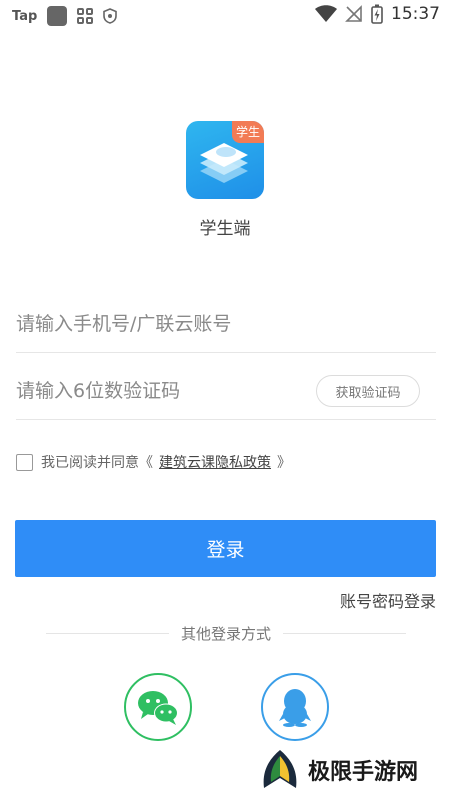  Describe the element at coordinates (368, 391) in the screenshot. I see `get-code-button: 获取验证码` at that location.